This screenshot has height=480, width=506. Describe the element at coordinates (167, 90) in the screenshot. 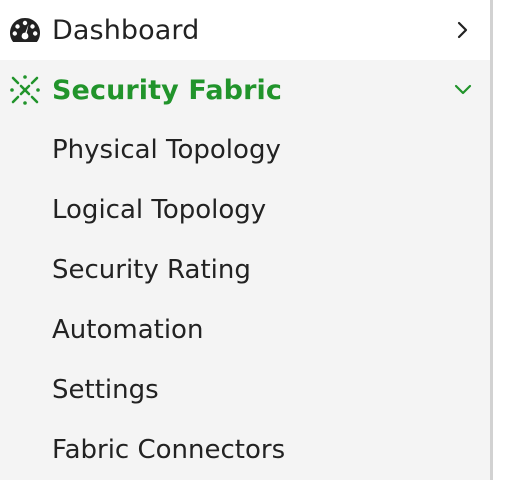

I see `nav-item-security-fabric-label: Security Fabric` at that location.